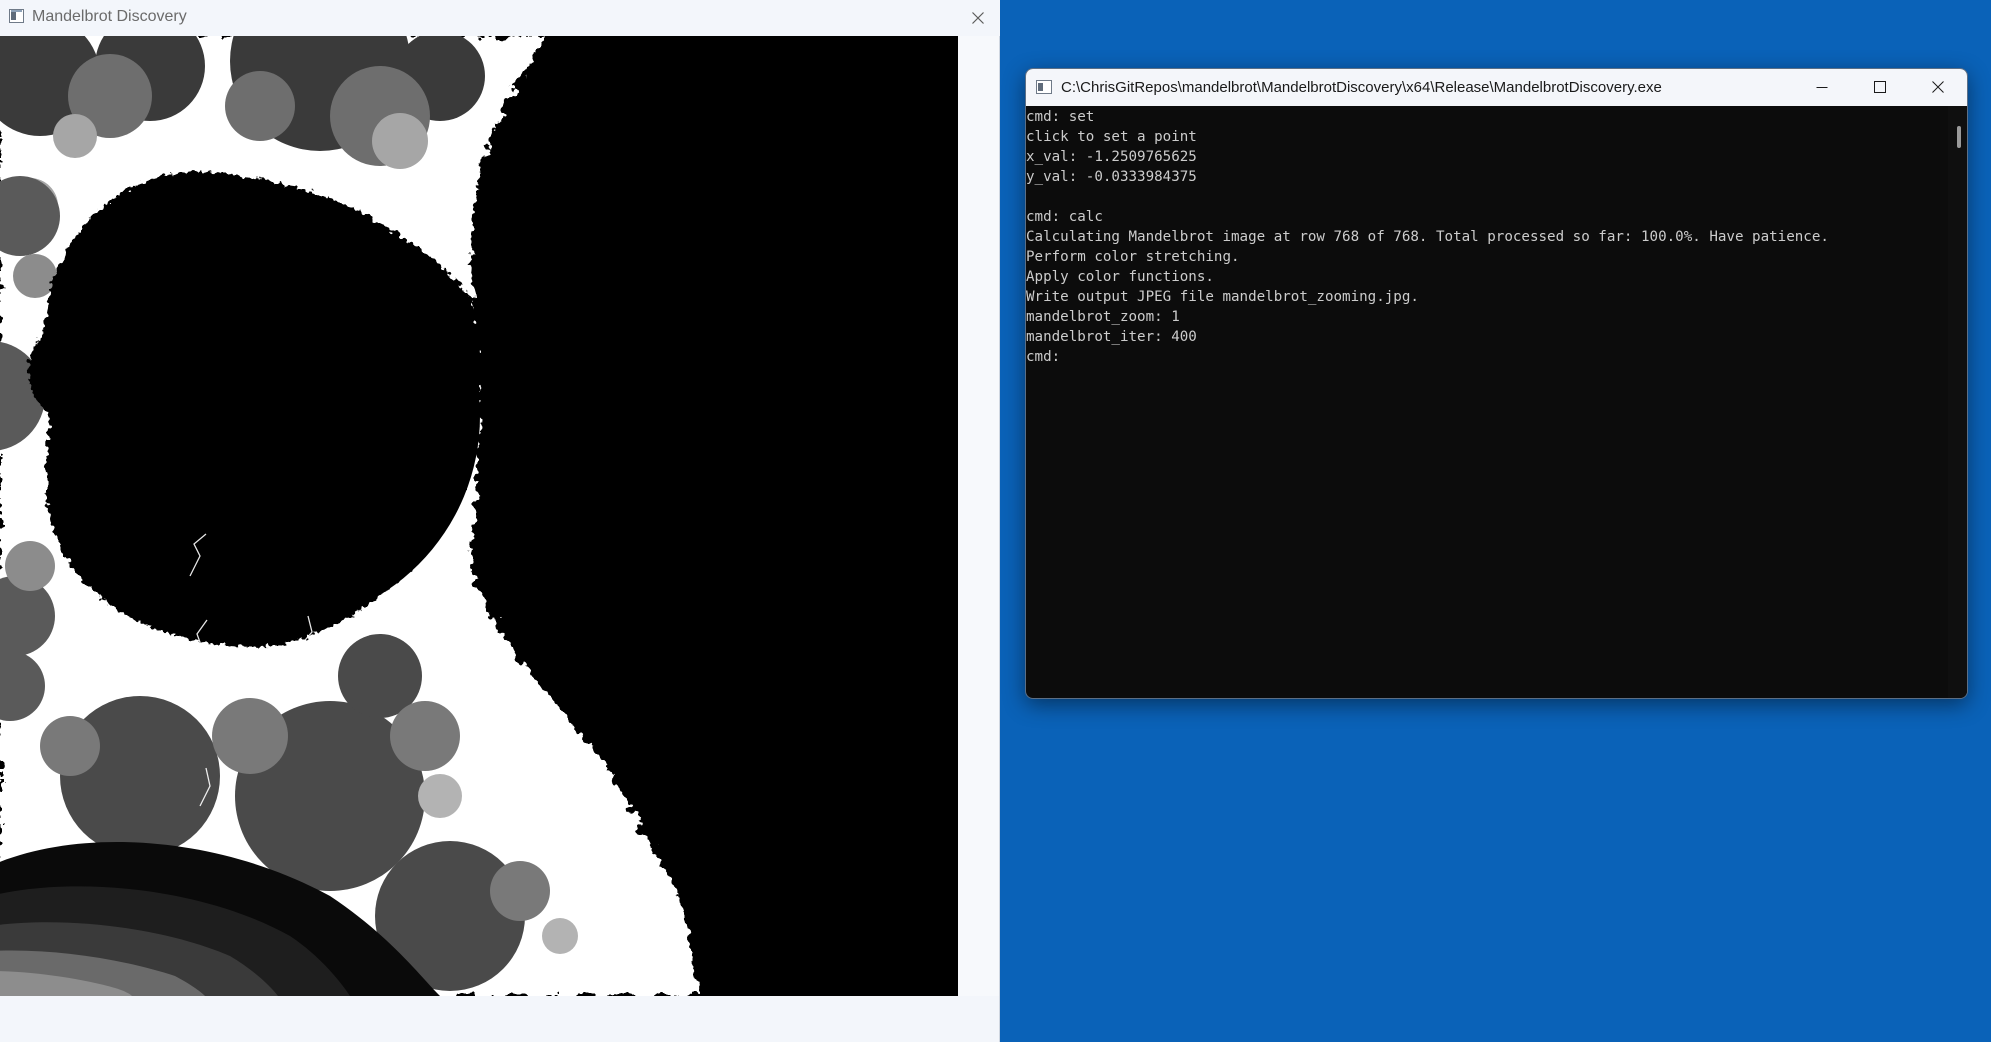 The image size is (1991, 1042). What do you see at coordinates (1111, 137) in the screenshot?
I see `console-line: click to set a point` at bounding box center [1111, 137].